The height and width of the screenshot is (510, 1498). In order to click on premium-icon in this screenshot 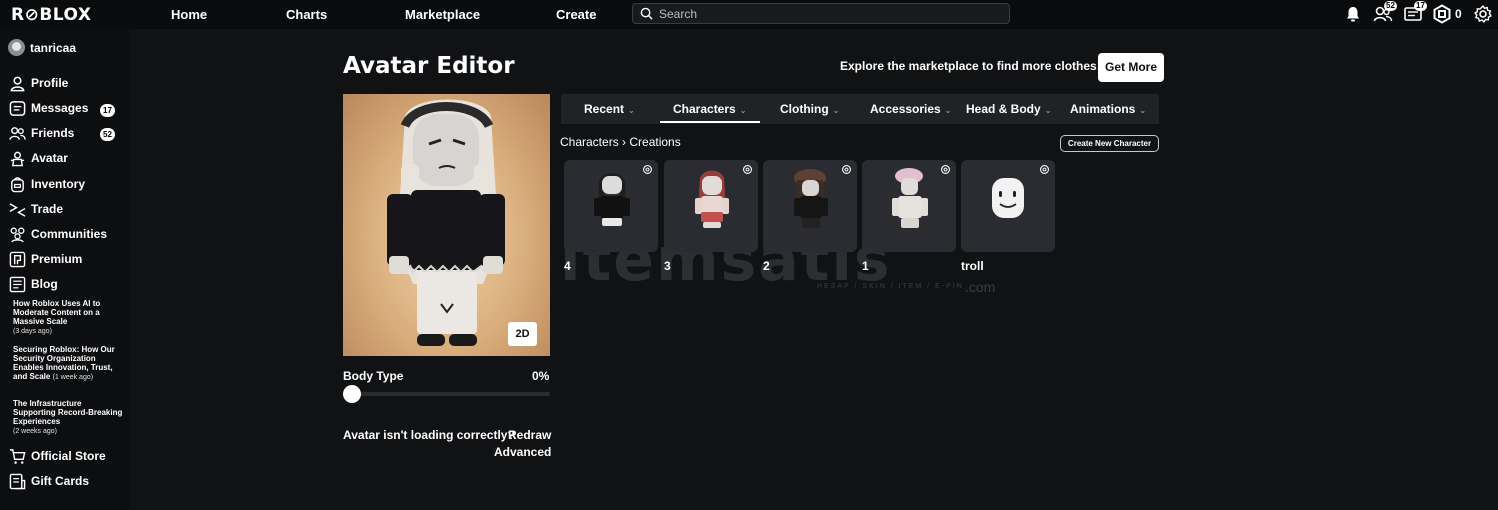, I will do `click(17, 259)`.